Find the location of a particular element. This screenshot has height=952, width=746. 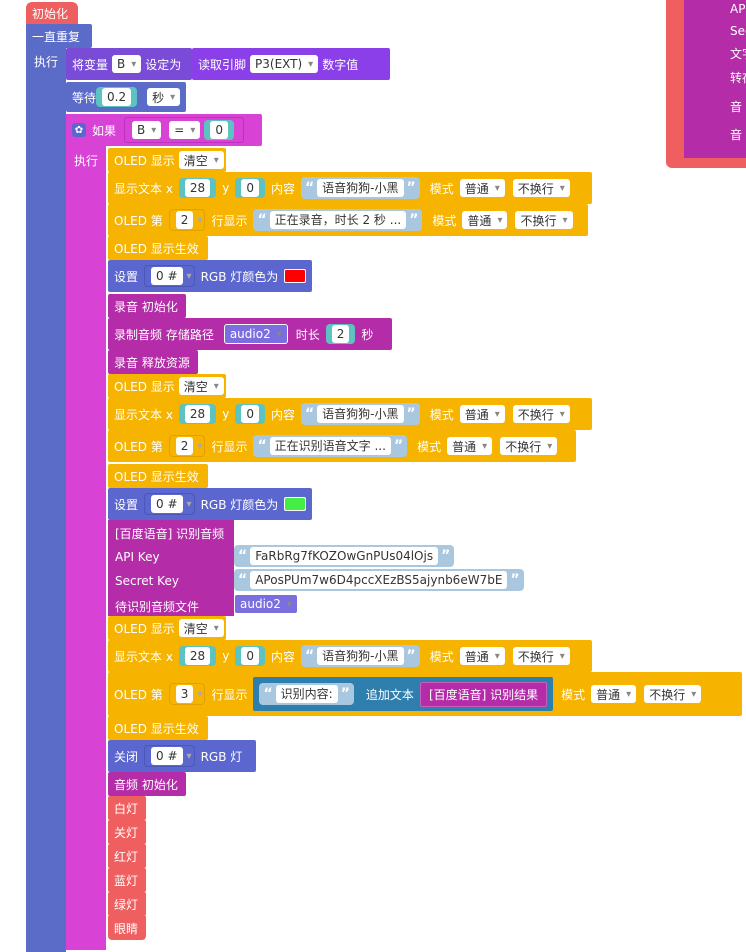

side-item: 转存 is located at coordinates (736, 77).